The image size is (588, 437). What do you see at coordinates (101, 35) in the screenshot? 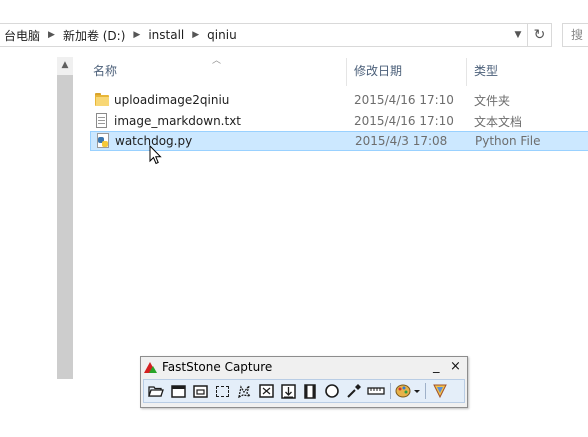
I see `breadcrumb-drive-d: 新加卷 (D:) ▶` at bounding box center [101, 35].